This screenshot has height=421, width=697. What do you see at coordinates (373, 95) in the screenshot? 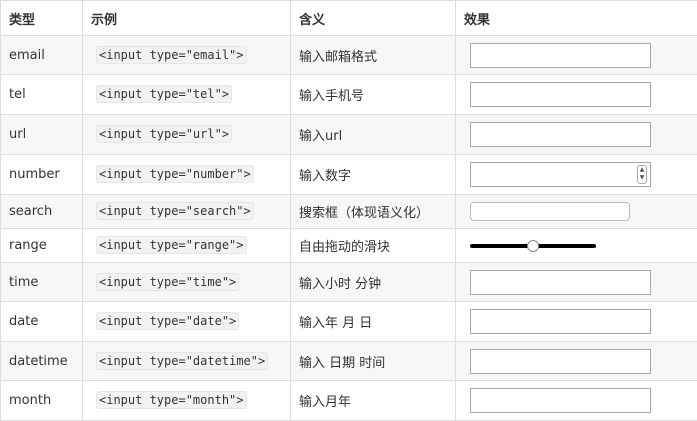
I see `meaning-cell: 输入手机号` at bounding box center [373, 95].